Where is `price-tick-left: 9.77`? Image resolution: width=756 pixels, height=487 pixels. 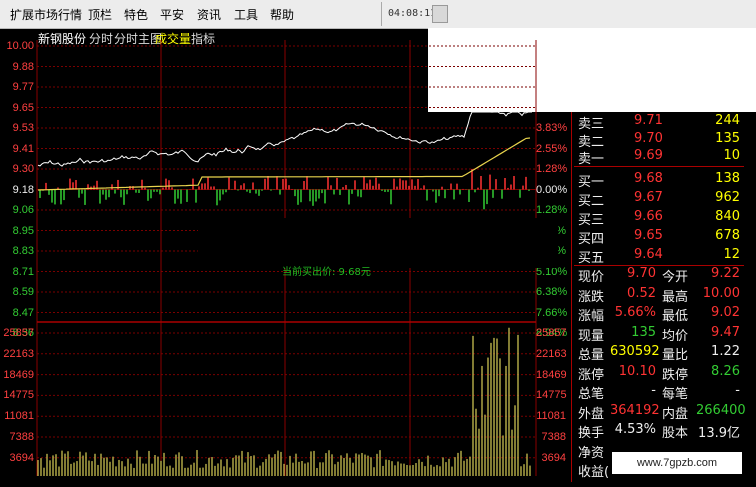
price-tick-left: 9.77 is located at coordinates (23, 87).